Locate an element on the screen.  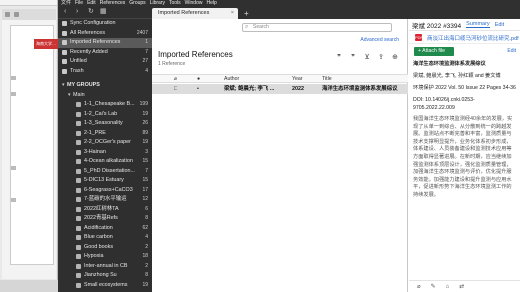
attachment-icon: ⌀ is located at coordinates (419, 286).